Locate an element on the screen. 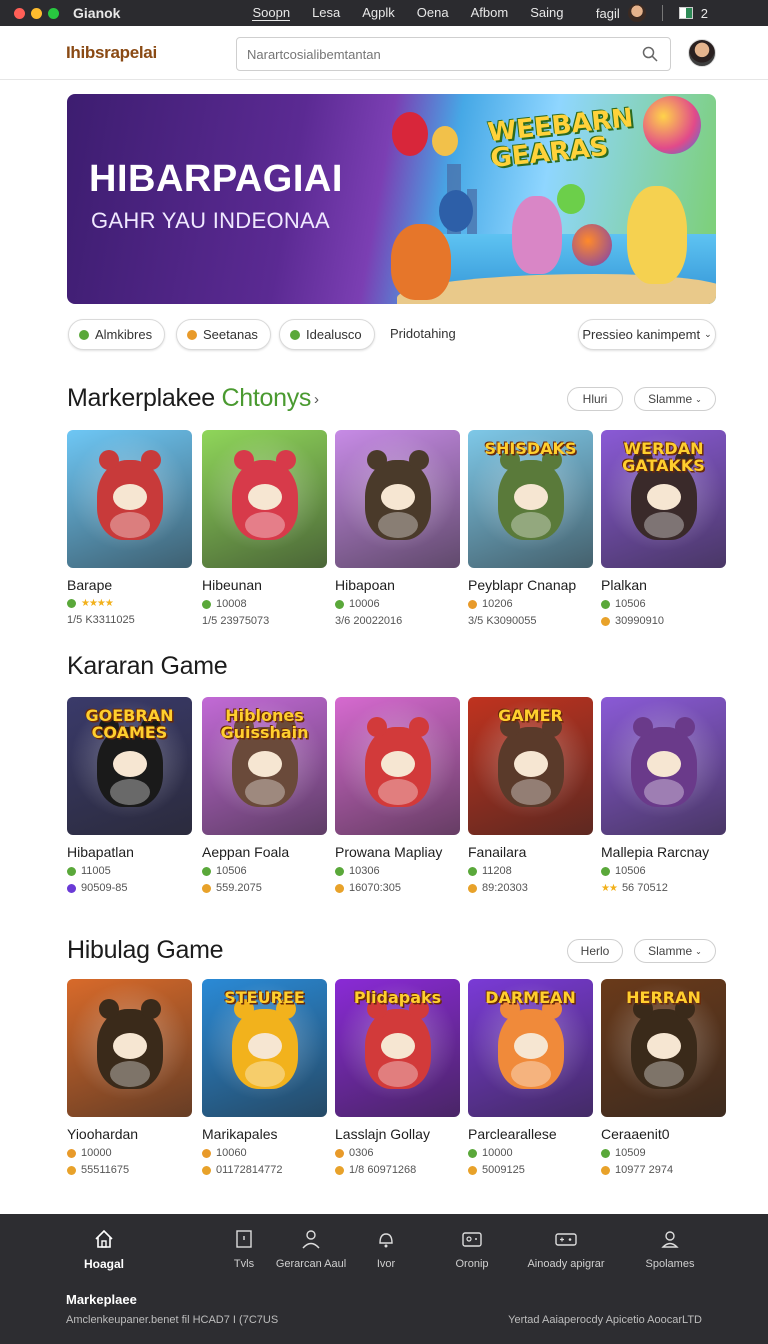 Image resolution: width=768 pixels, height=1344 pixels. game-card: Mallepia Rarcnay 10506 ★★ 56 70512 is located at coordinates (663, 795).